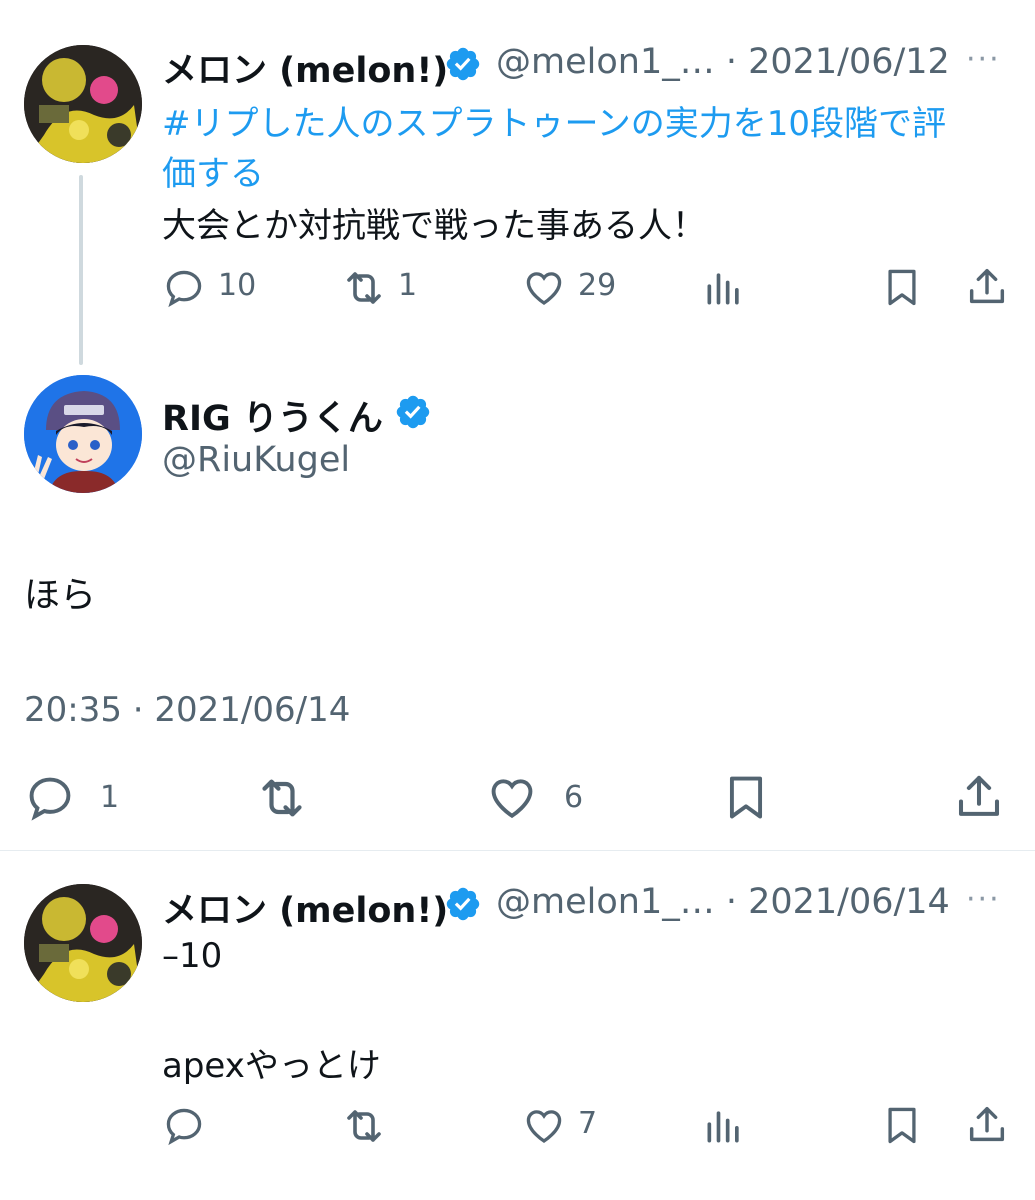 The height and width of the screenshot is (1200, 1035). I want to click on retweet-count: 1, so click(408, 285).